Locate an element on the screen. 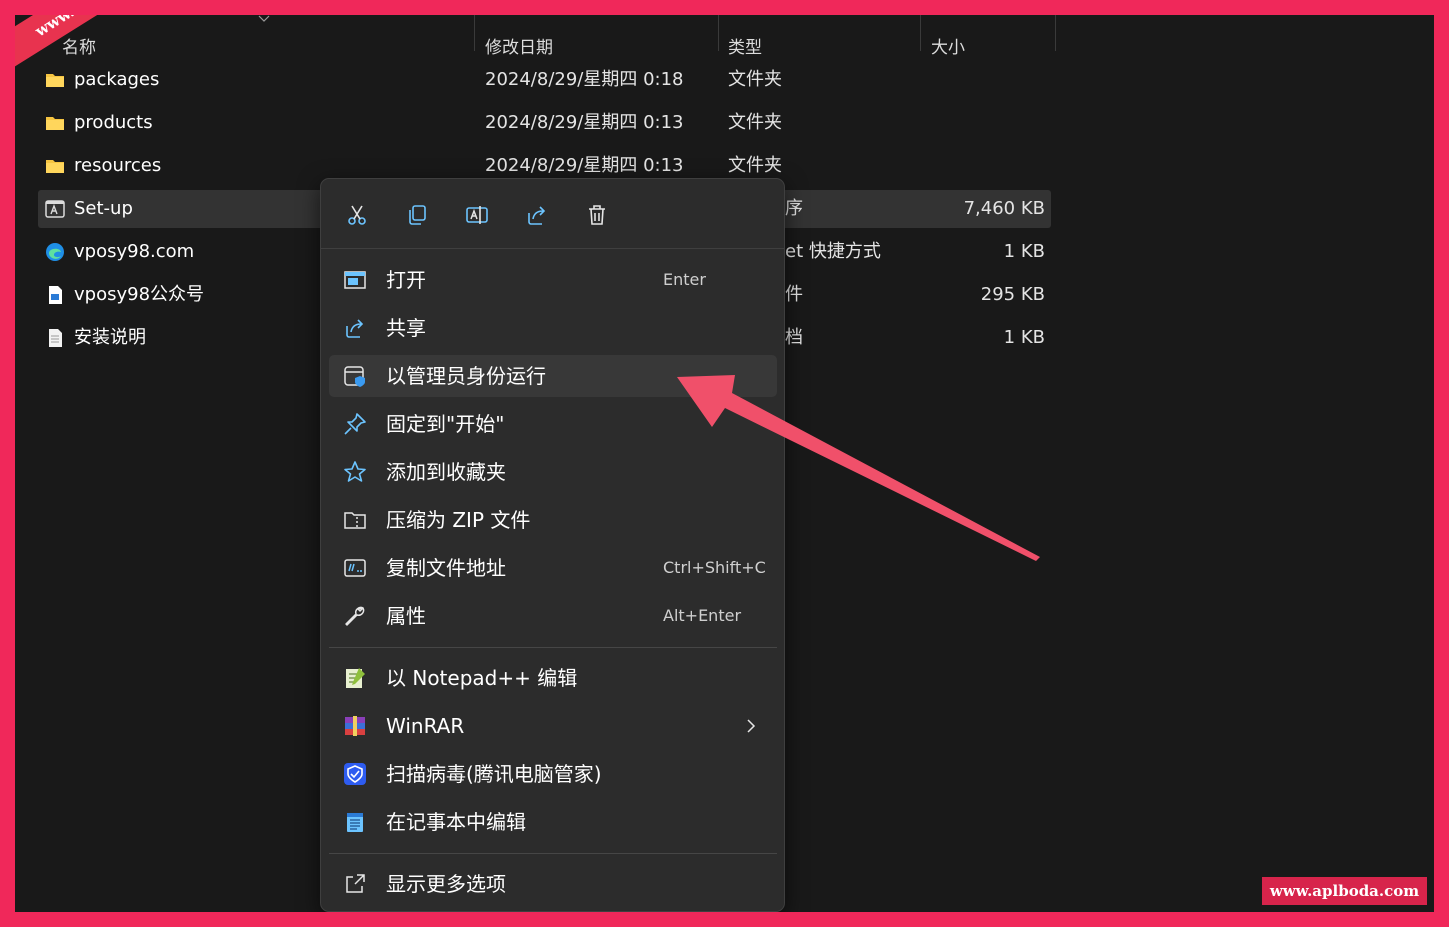 Image resolution: width=1449 pixels, height=927 pixels. file-name: resources is located at coordinates (118, 165).